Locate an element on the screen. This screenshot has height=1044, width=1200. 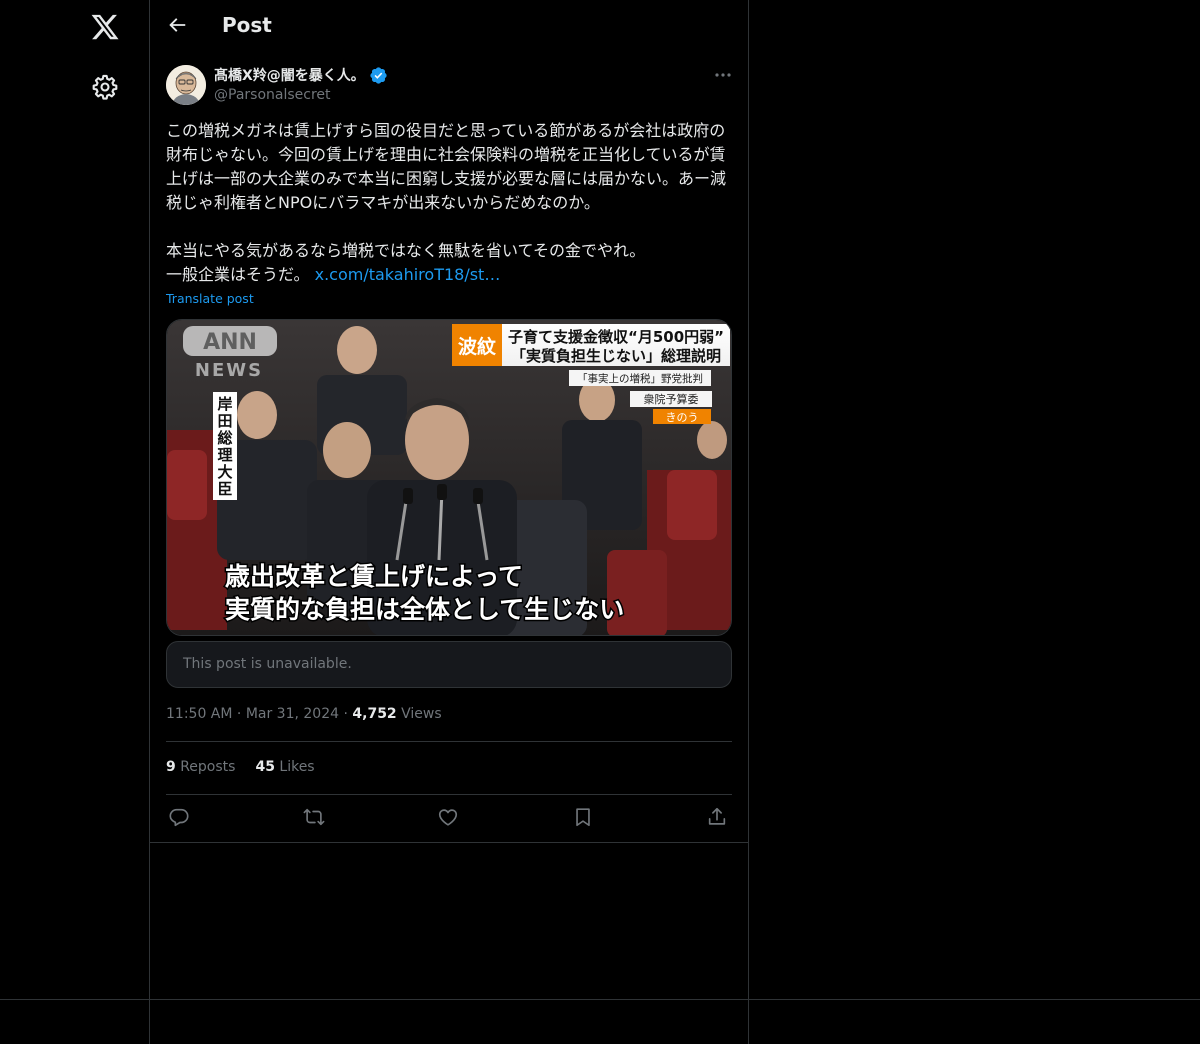
reply-icon is located at coordinates (180, 818).